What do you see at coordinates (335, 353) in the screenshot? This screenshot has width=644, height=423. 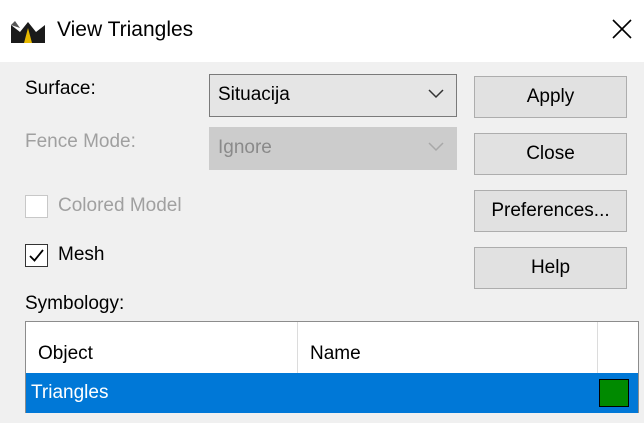 I see `column-header-label: Name` at bounding box center [335, 353].